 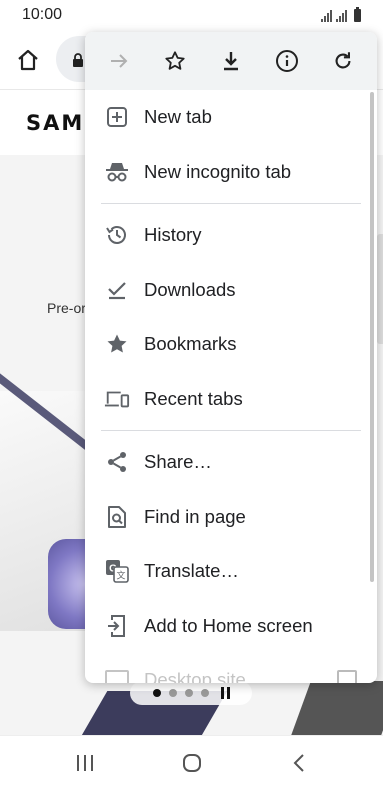 I want to click on carousel-controls, so click(x=191, y=693).